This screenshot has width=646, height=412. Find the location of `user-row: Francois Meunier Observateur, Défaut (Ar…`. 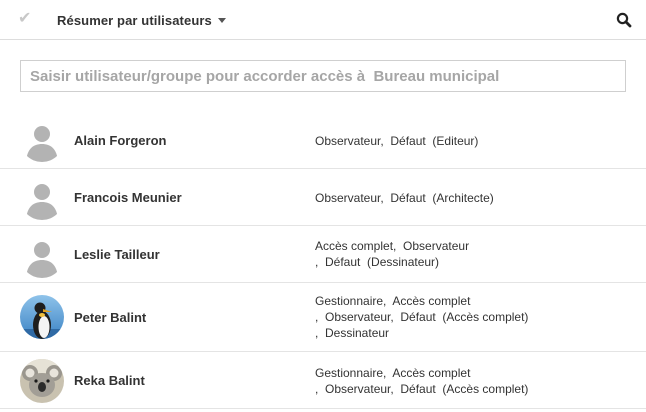

user-row: Francois Meunier Observateur, Défaut (Ar… is located at coordinates (323, 197).